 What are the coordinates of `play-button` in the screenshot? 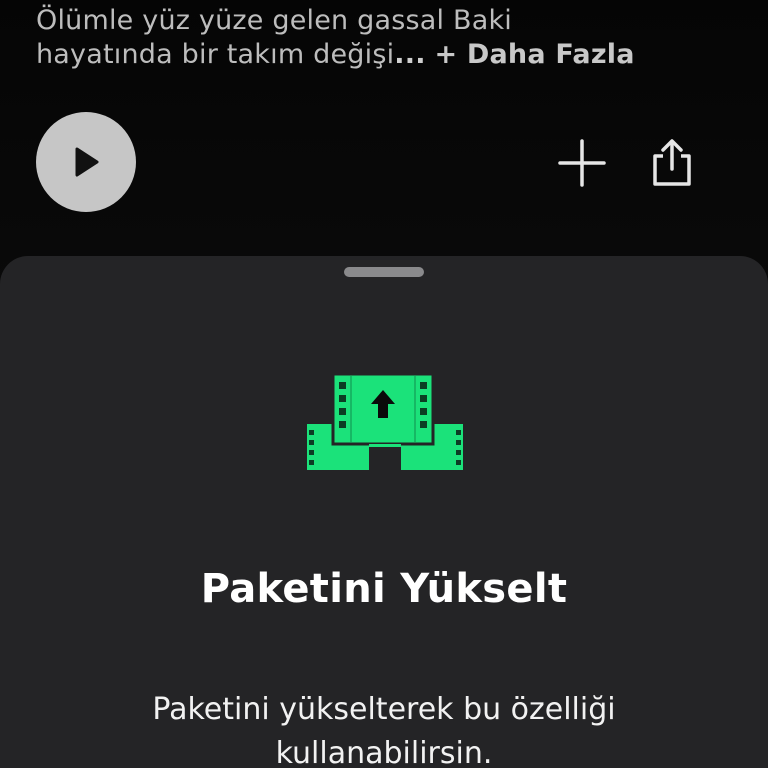 It's located at (86, 162).